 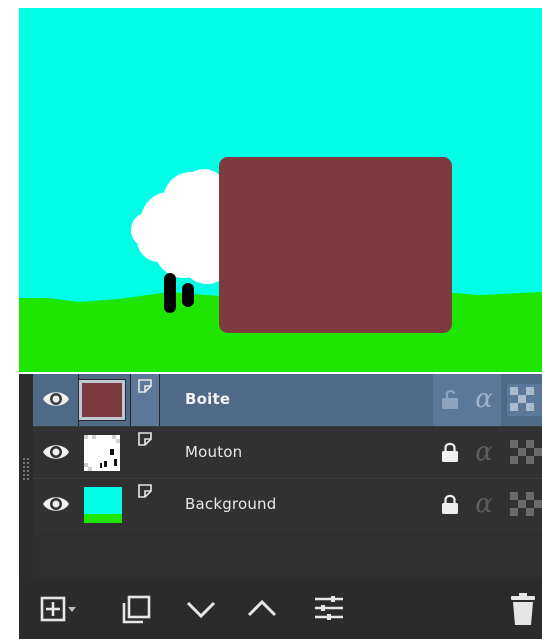 What do you see at coordinates (213, 452) in the screenshot?
I see `layer-name-mouton: Mouton` at bounding box center [213, 452].